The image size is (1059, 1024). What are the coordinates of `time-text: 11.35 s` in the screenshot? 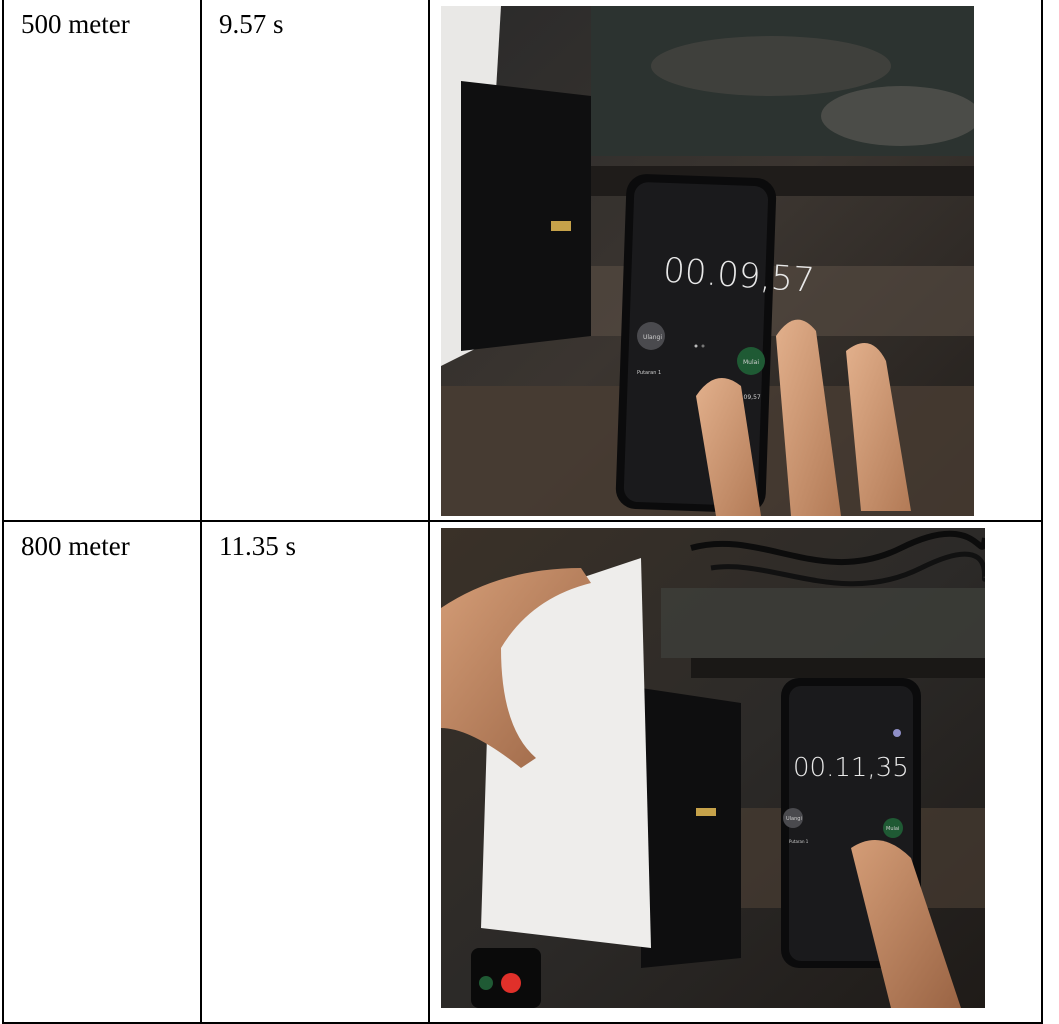 It's located at (258, 546).